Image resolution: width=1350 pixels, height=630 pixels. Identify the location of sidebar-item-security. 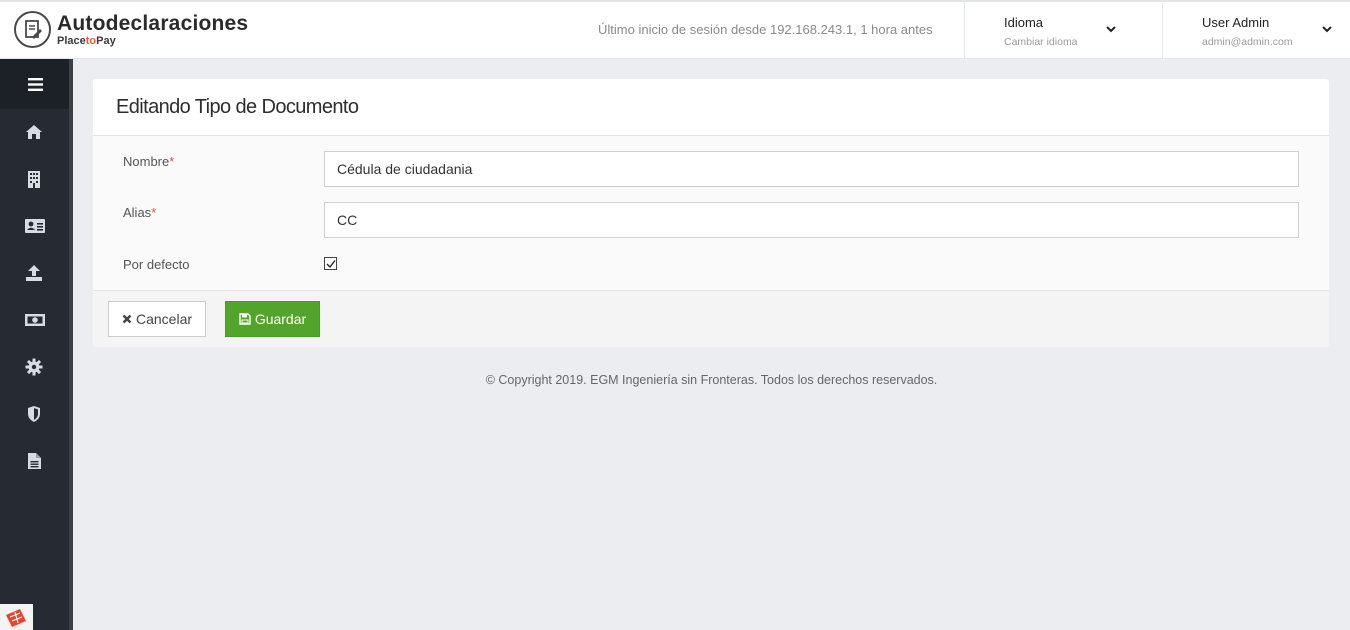
(34, 414).